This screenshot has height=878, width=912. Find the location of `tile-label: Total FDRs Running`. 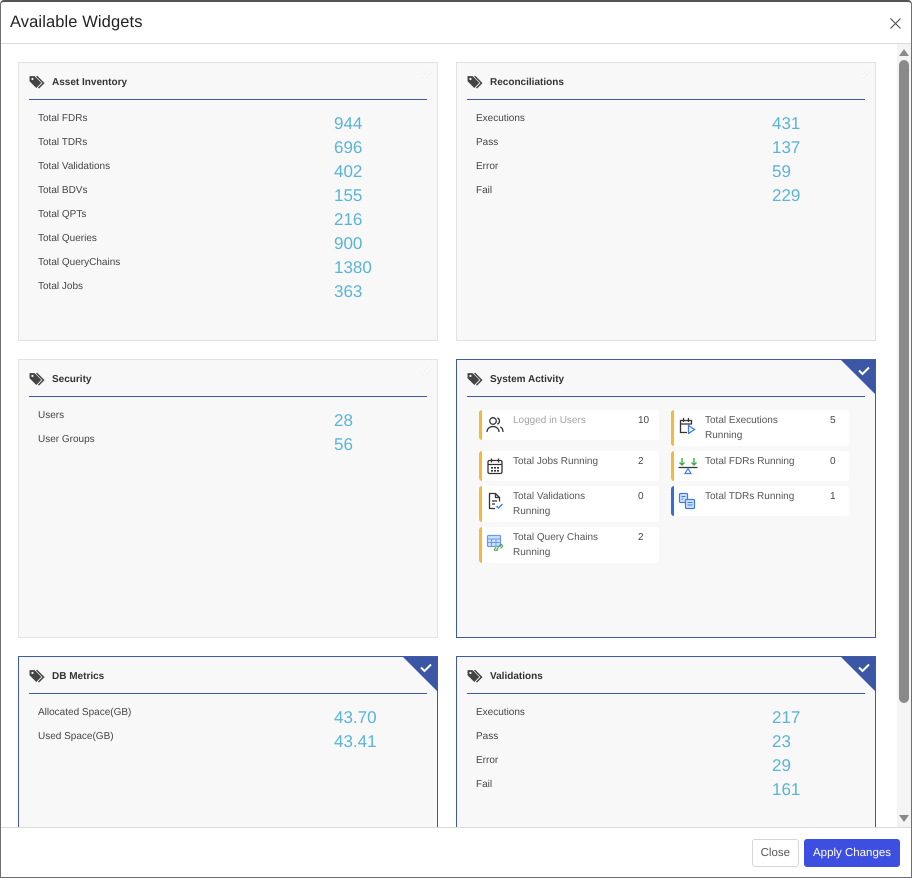

tile-label: Total FDRs Running is located at coordinates (750, 462).